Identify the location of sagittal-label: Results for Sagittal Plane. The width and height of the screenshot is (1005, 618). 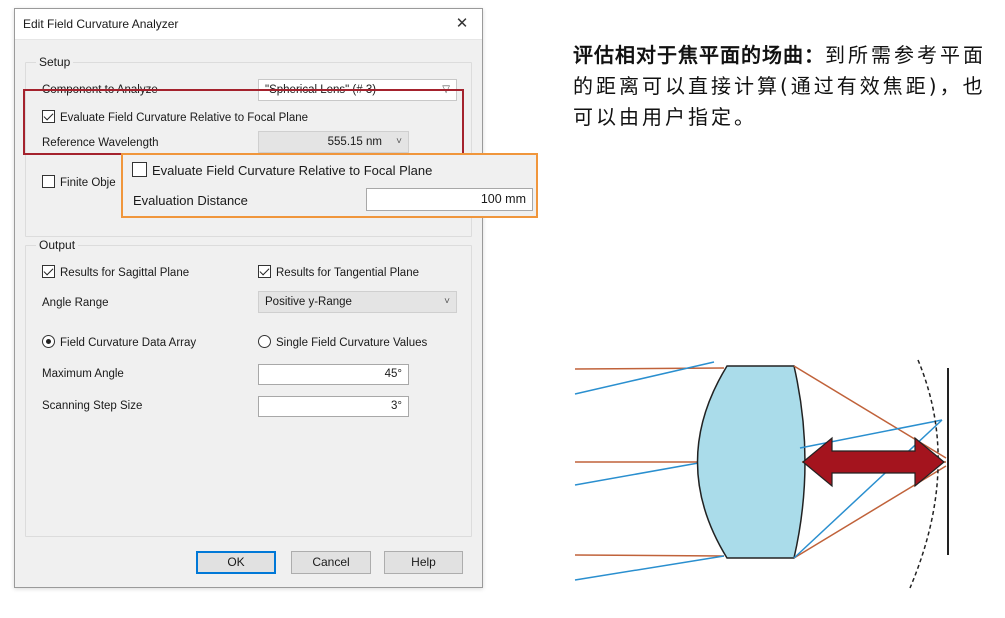
(125, 273).